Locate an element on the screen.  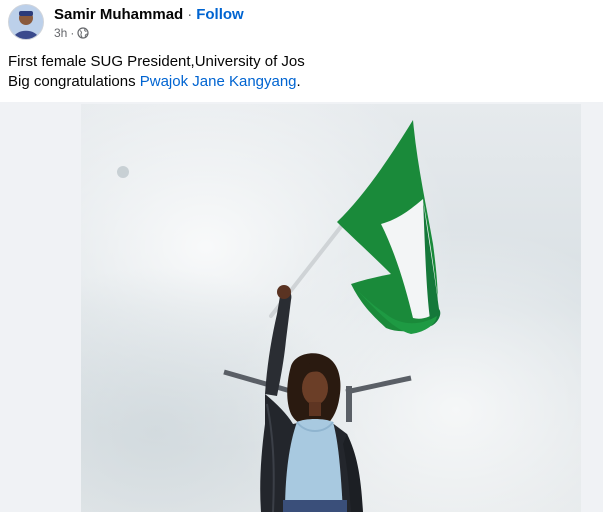
globe-icon is located at coordinates (83, 33).